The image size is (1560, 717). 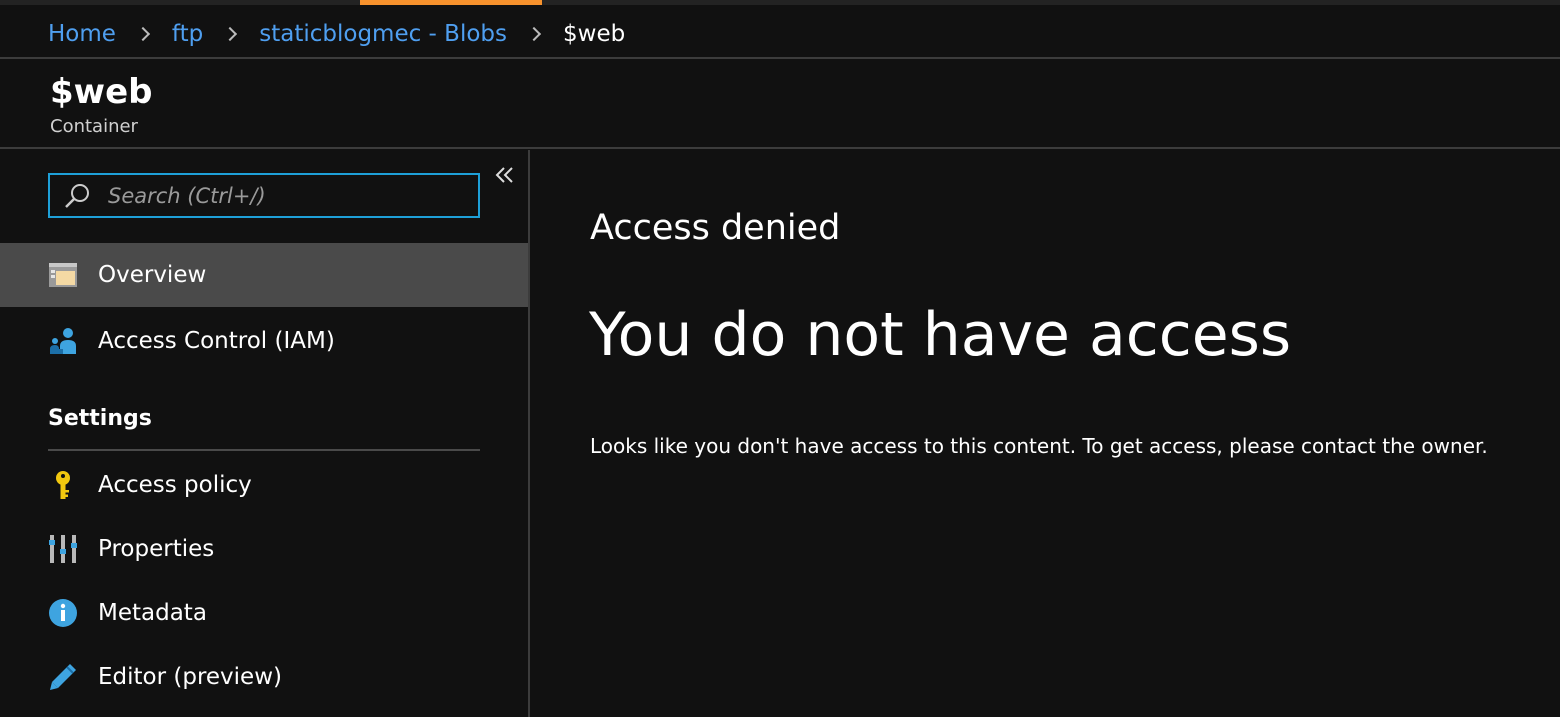 What do you see at coordinates (940, 335) in the screenshot?
I see `no-access-headline: You do not have access` at bounding box center [940, 335].